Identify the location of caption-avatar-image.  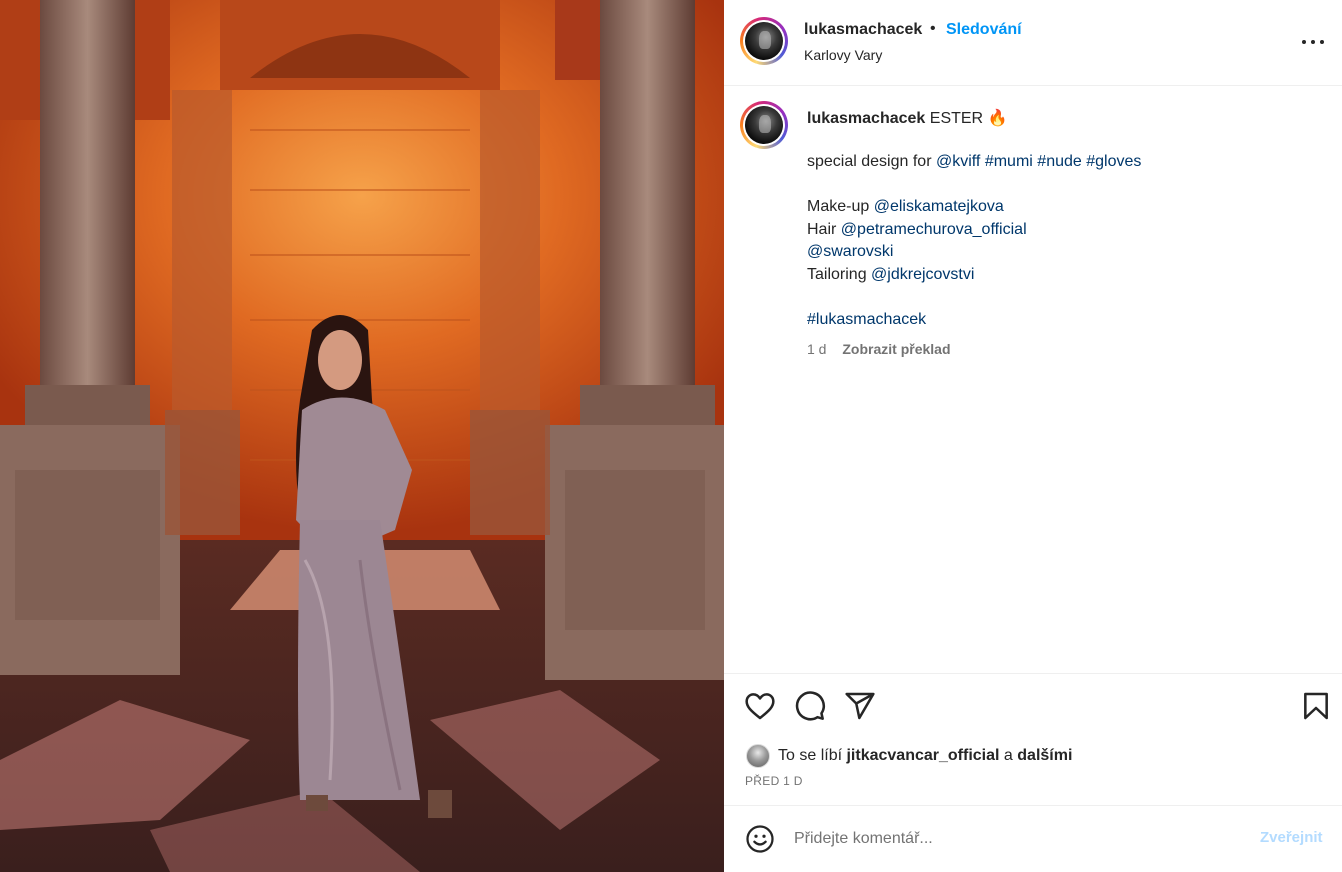
(764, 125).